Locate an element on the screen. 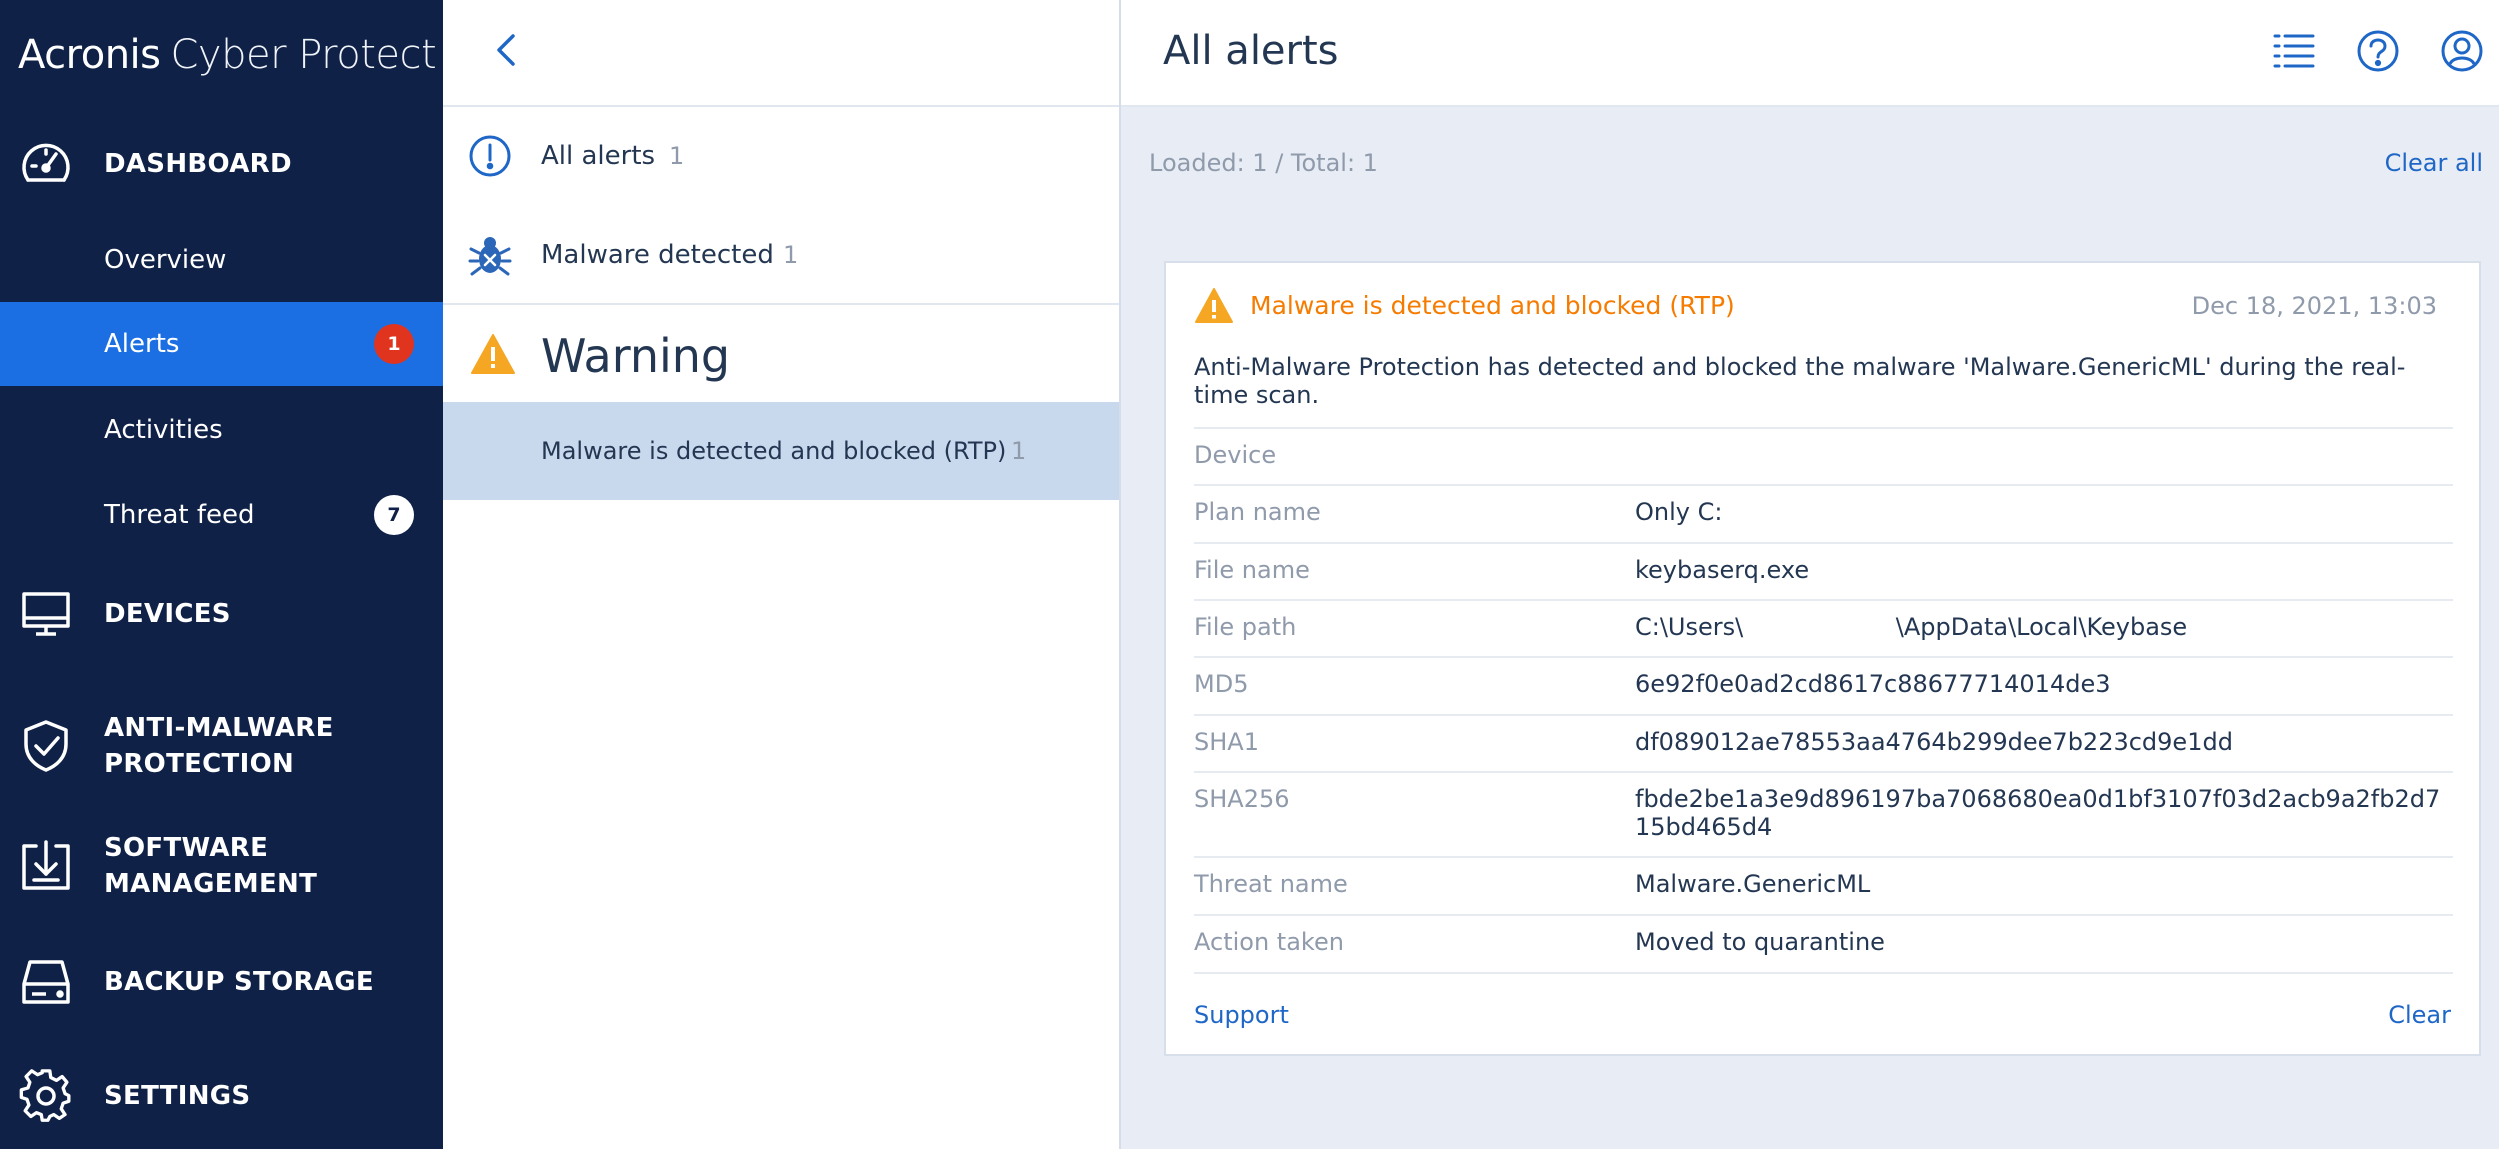 This screenshot has height=1149, width=2499. clear-alert-link: Clear is located at coordinates (2419, 1015).